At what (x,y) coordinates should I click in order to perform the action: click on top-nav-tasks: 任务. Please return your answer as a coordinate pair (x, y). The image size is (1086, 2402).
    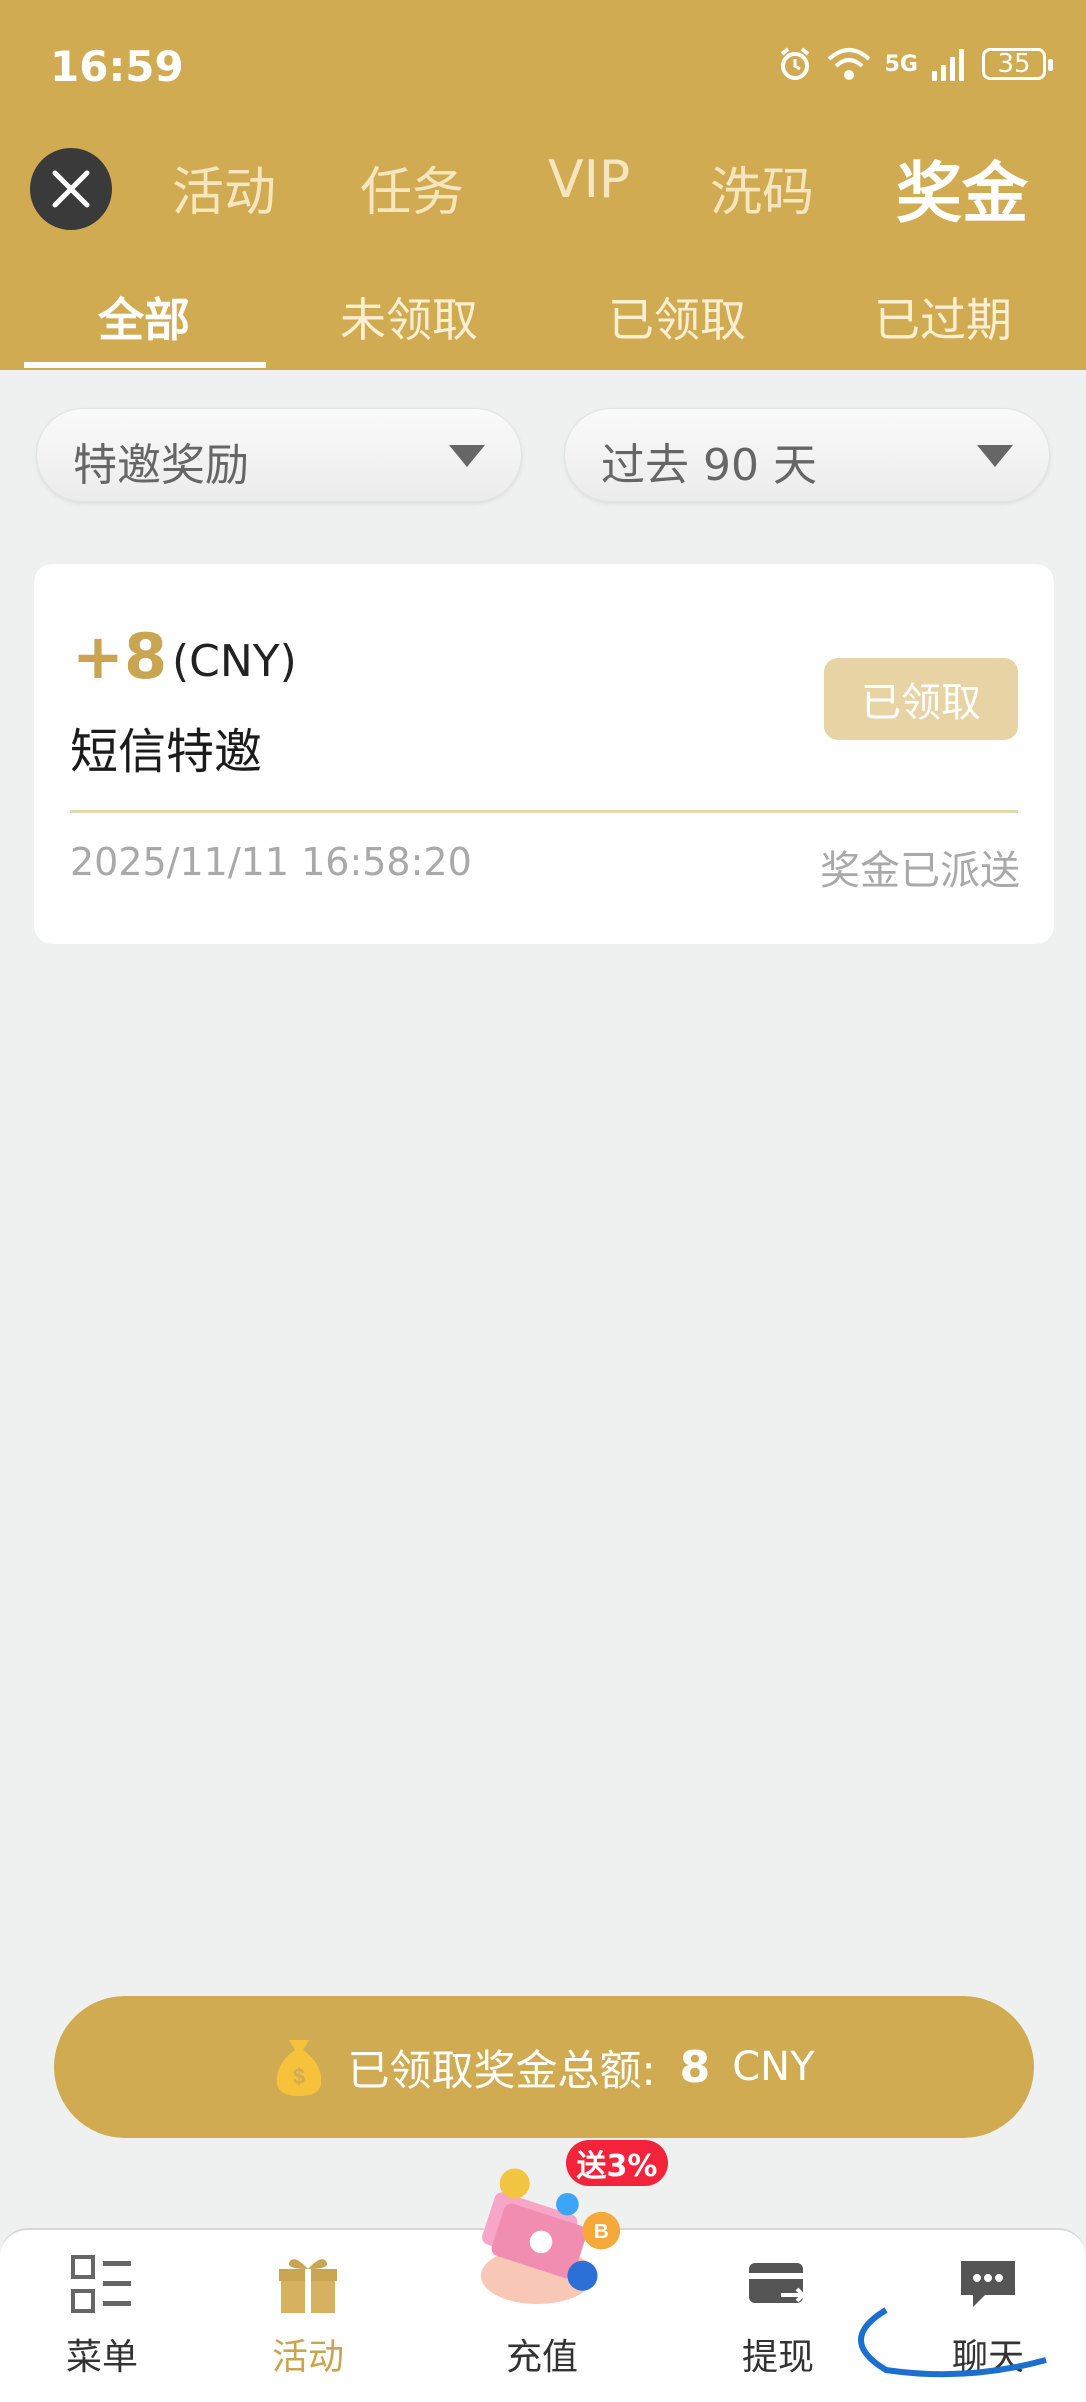
    Looking at the image, I should click on (412, 187).